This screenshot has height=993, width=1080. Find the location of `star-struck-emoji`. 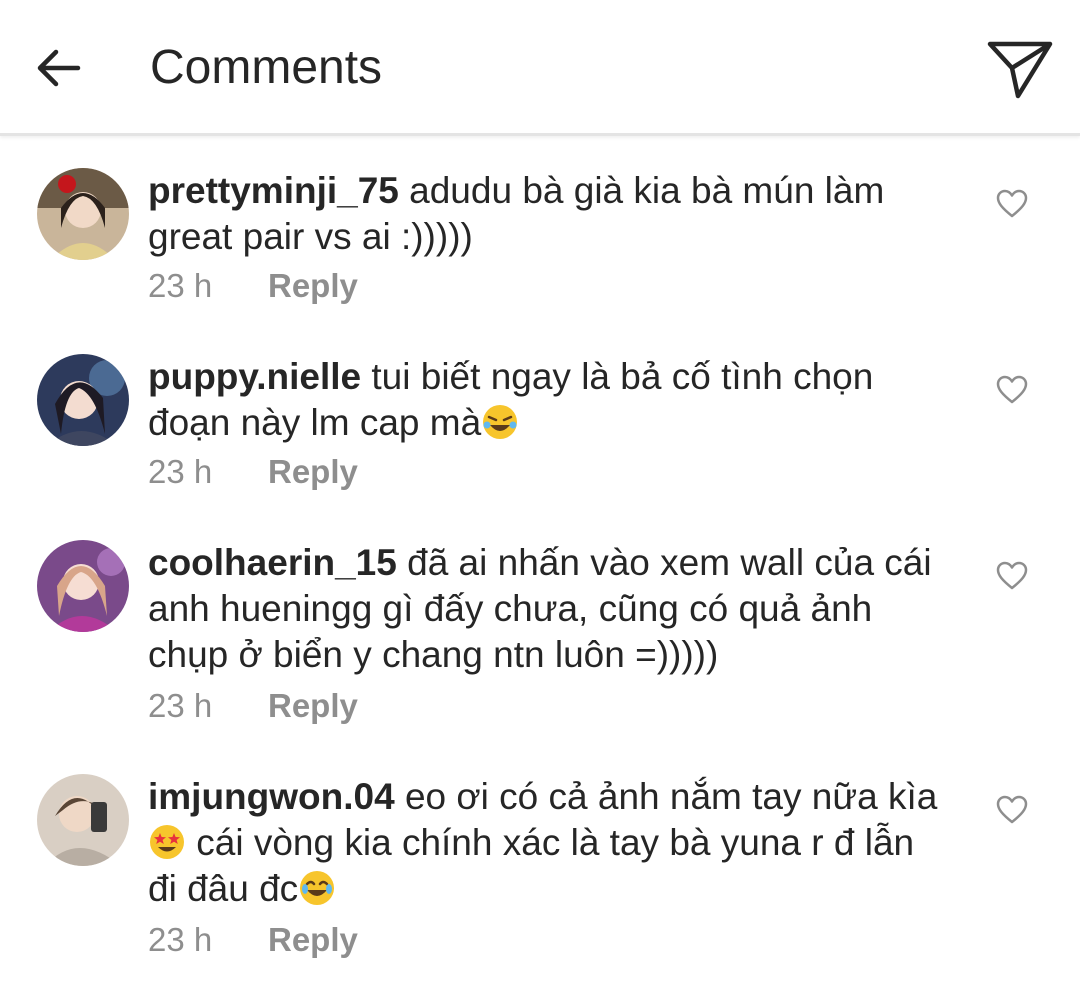

star-struck-emoji is located at coordinates (167, 842).